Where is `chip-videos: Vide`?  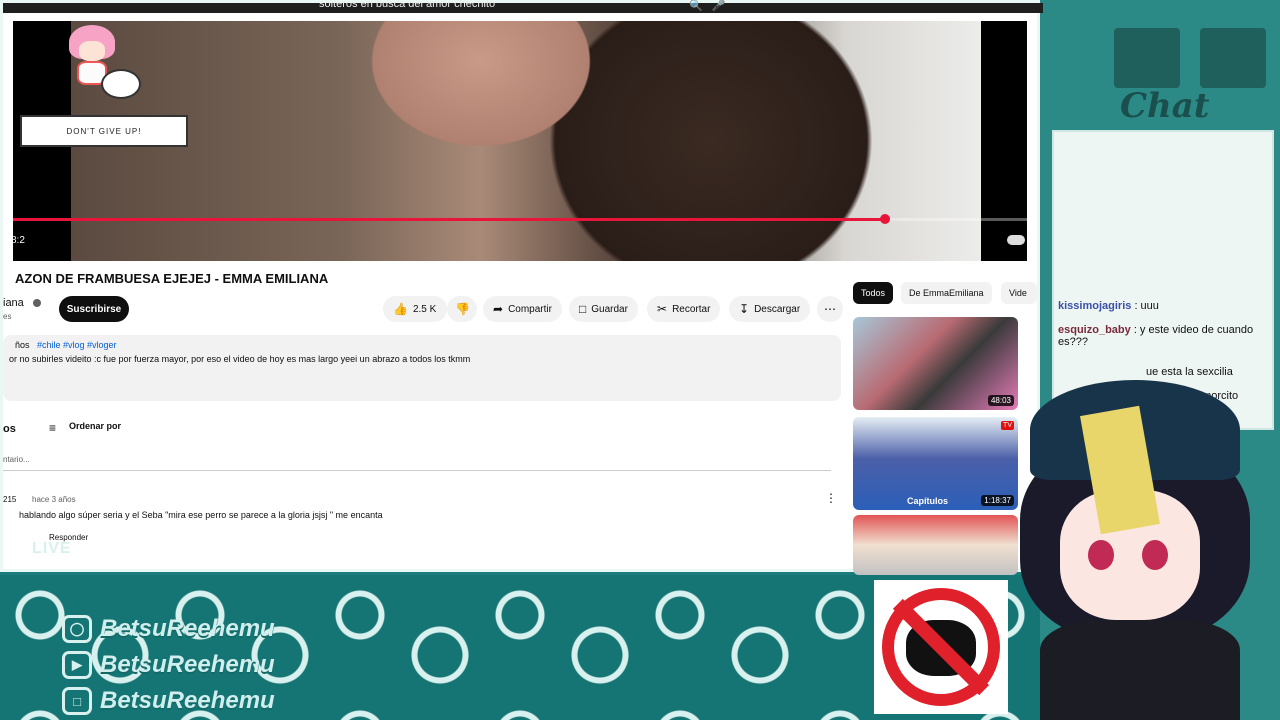
chip-videos: Vide is located at coordinates (1019, 293).